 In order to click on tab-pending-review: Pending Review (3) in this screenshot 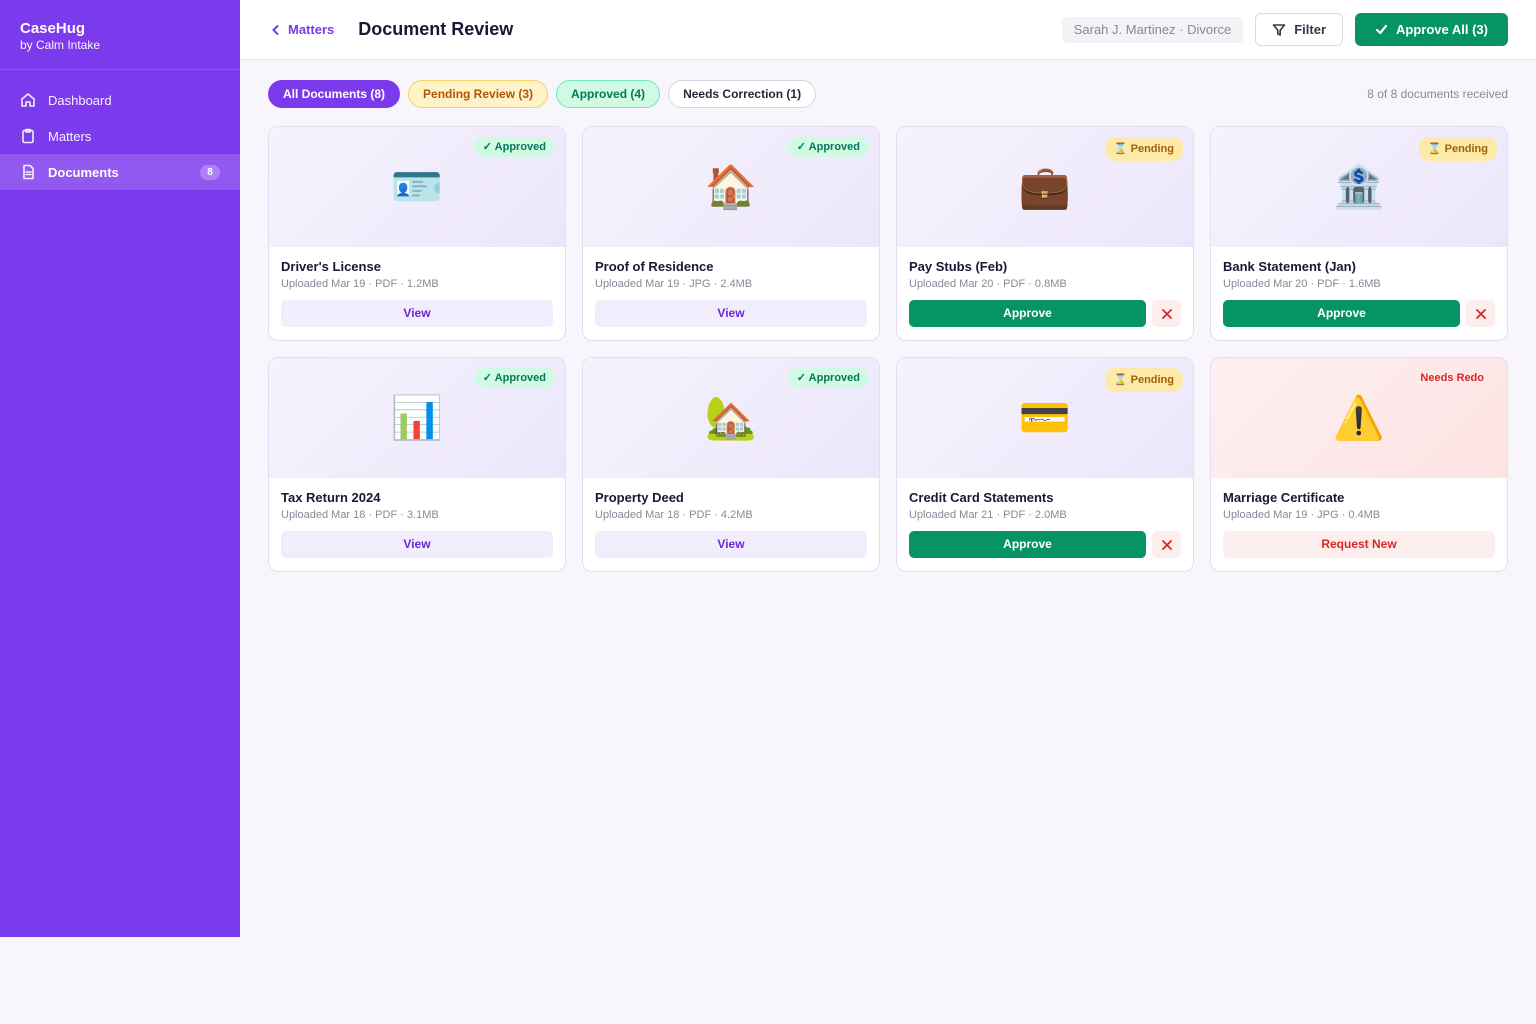, I will do `click(478, 94)`.